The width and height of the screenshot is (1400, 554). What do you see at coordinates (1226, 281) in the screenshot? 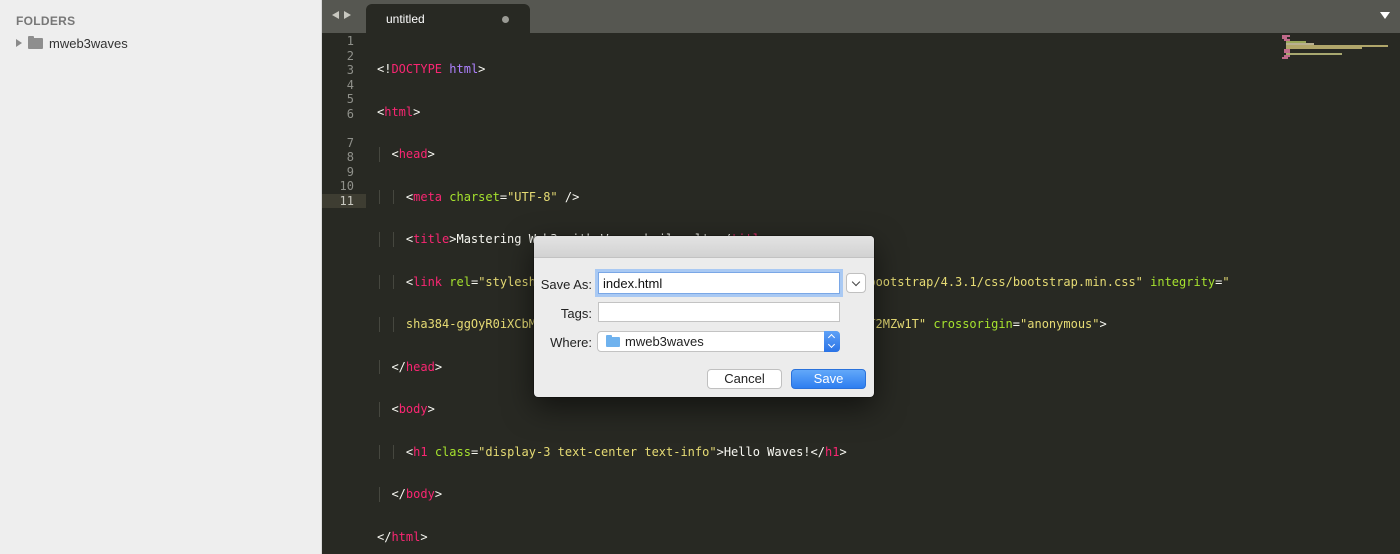
I see `attribute-value: "` at bounding box center [1226, 281].